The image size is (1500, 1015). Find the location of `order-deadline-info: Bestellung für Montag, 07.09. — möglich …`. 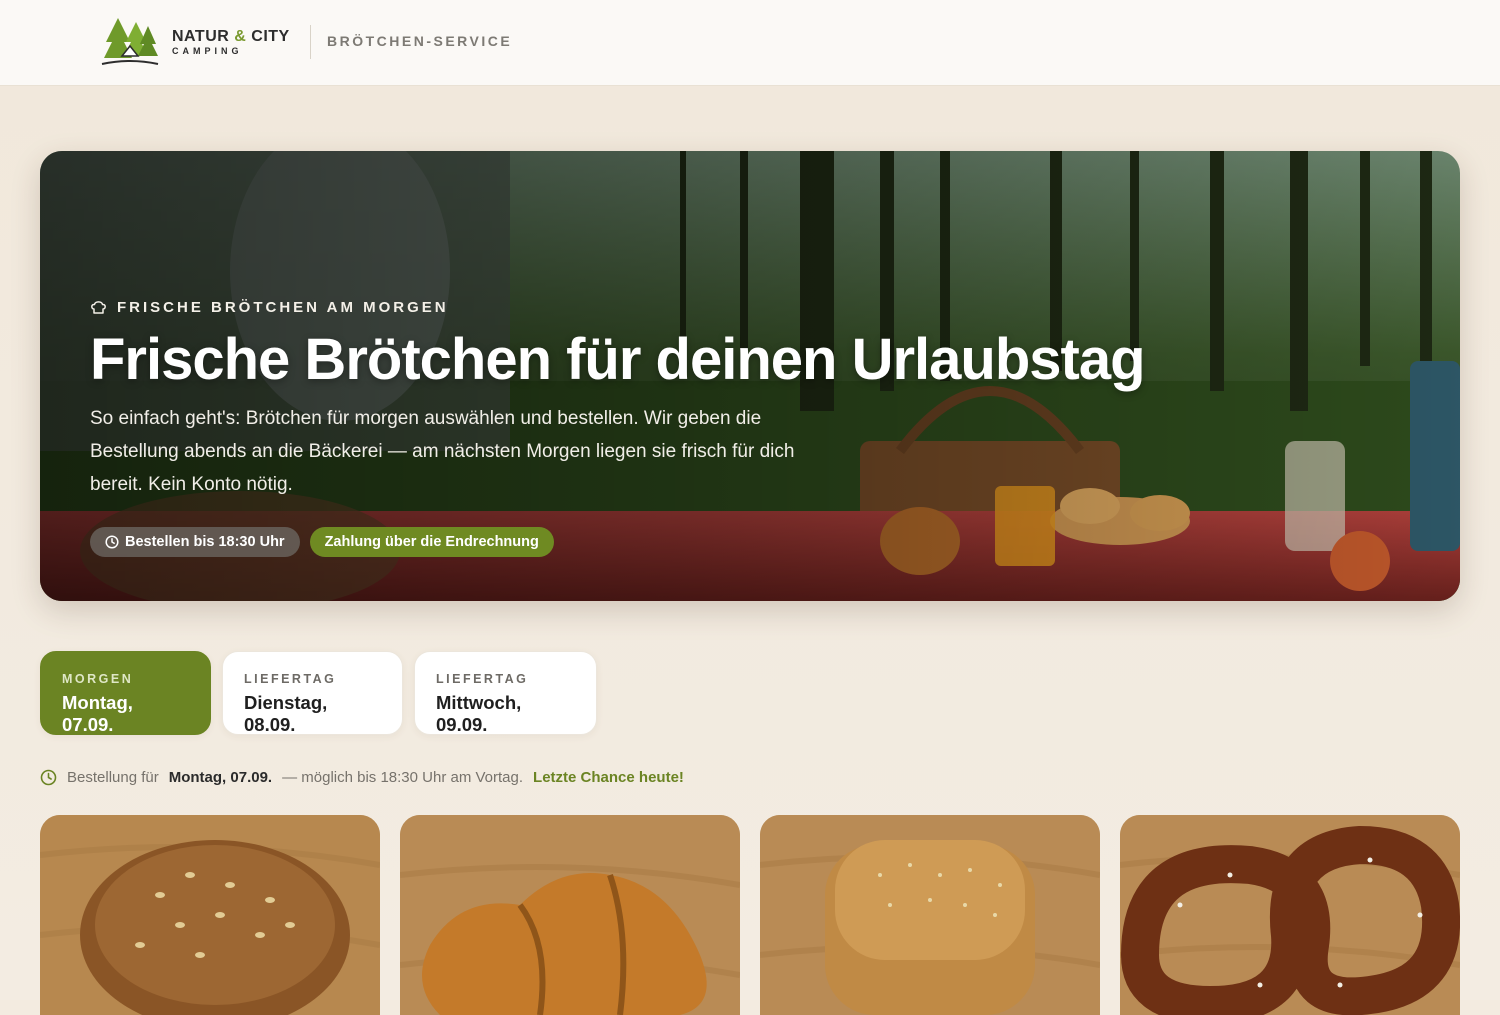

order-deadline-info: Bestellung für Montag, 07.09. — möglich … is located at coordinates (362, 777).